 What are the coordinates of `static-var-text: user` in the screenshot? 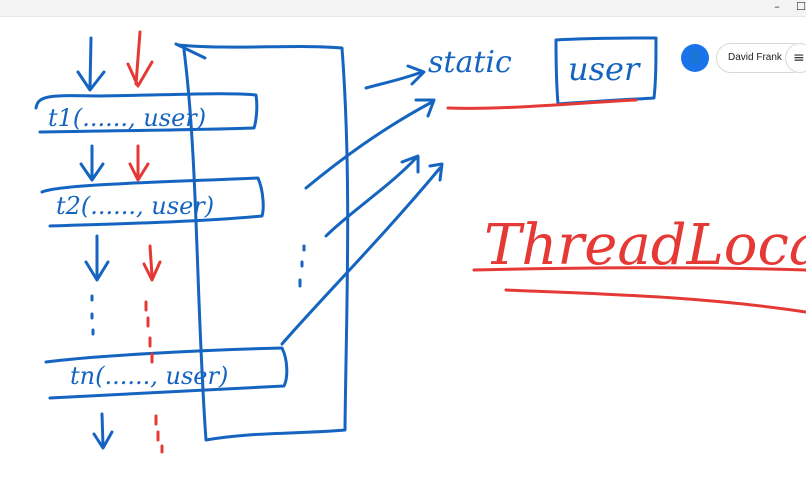 It's located at (604, 69).